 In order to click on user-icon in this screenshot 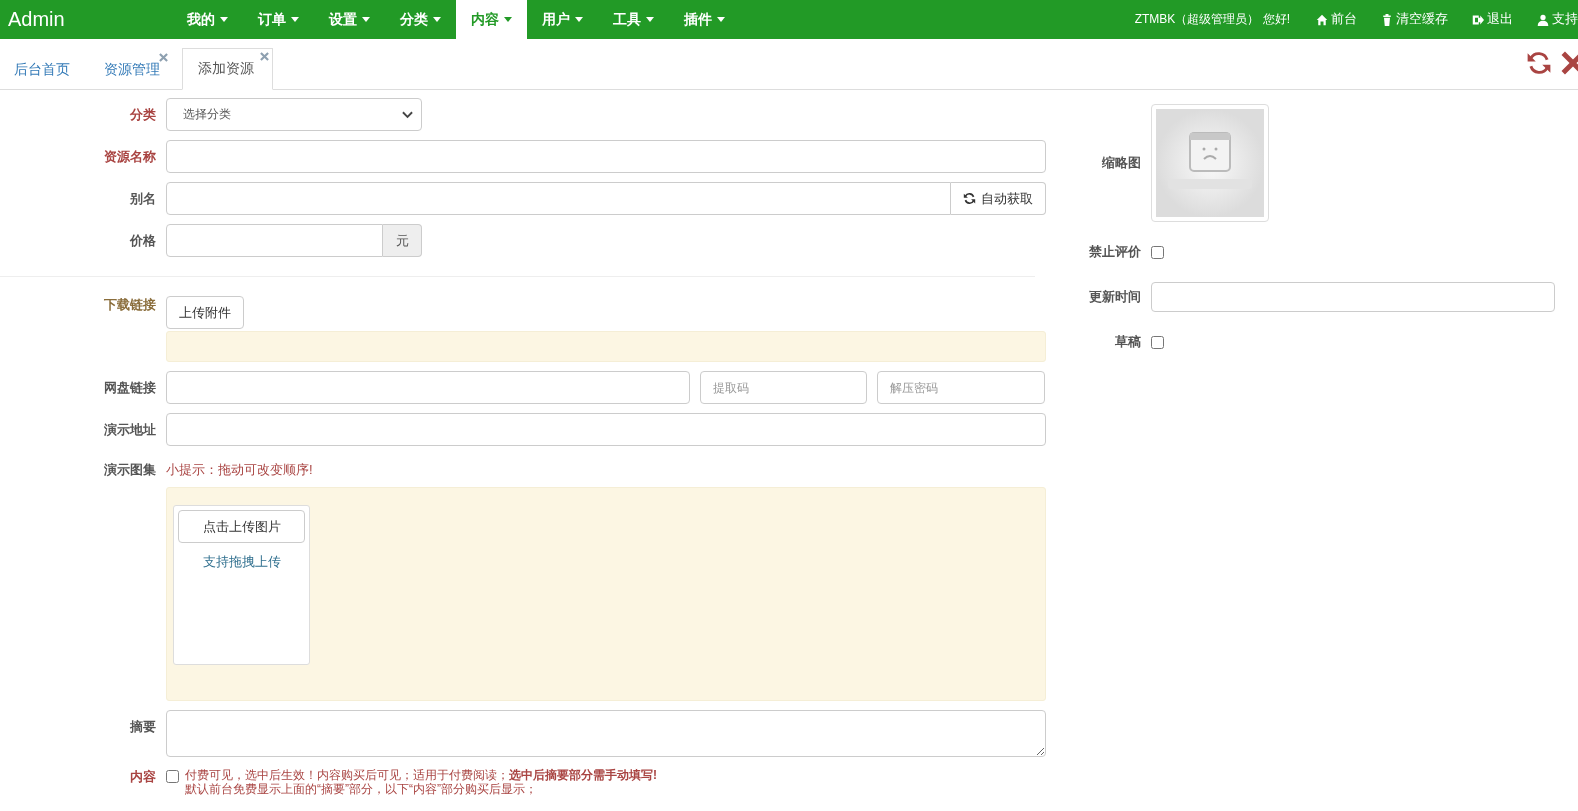, I will do `click(1543, 19)`.